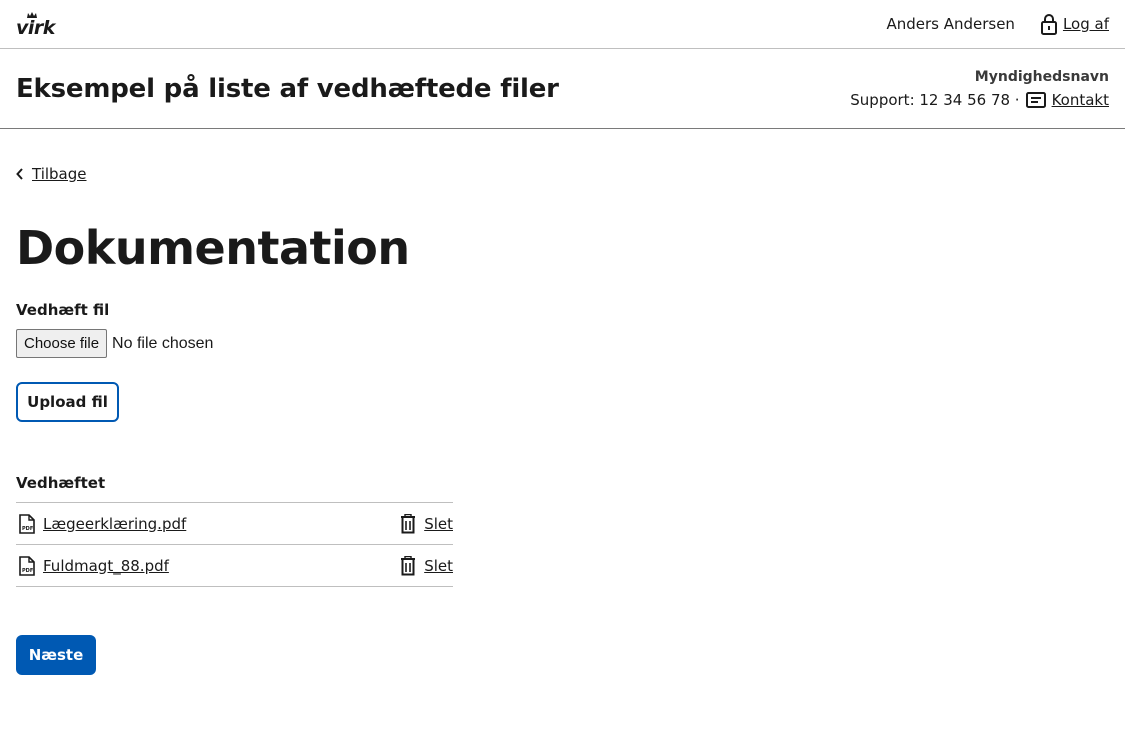 Image resolution: width=1125 pixels, height=745 pixels. What do you see at coordinates (1048, 24) in the screenshot?
I see `lock-icon` at bounding box center [1048, 24].